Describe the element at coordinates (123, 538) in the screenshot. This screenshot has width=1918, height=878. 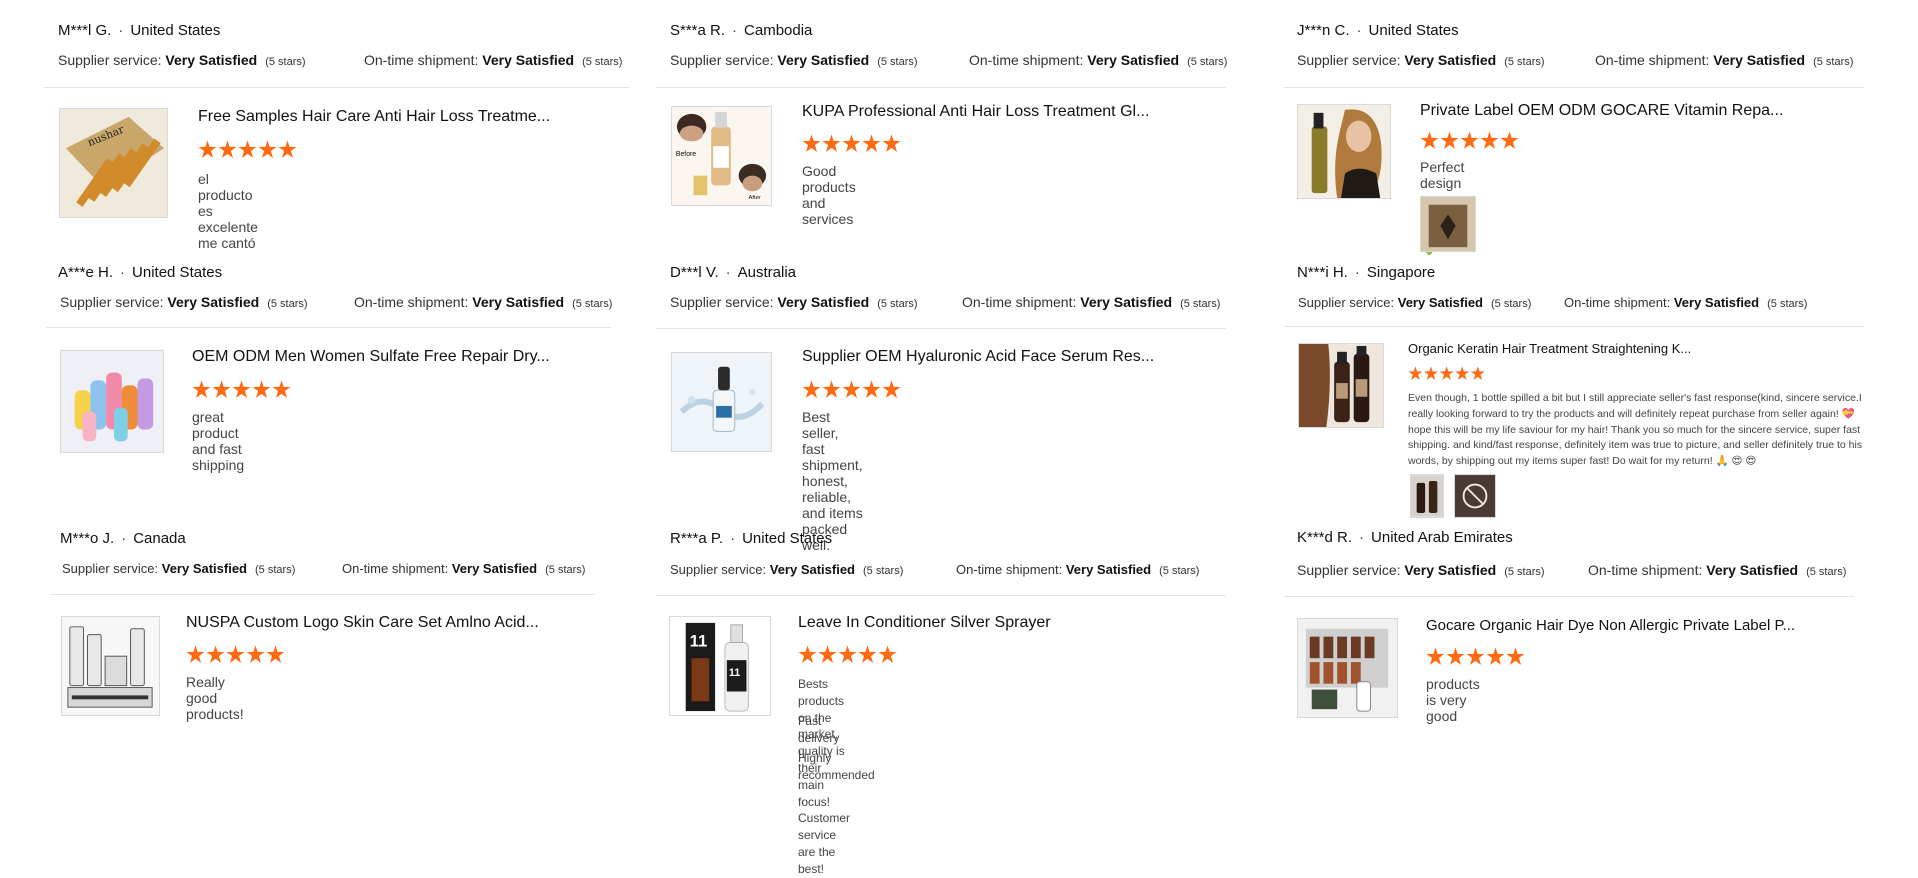
I see `reviewer-info: M***o J. · Canada` at that location.